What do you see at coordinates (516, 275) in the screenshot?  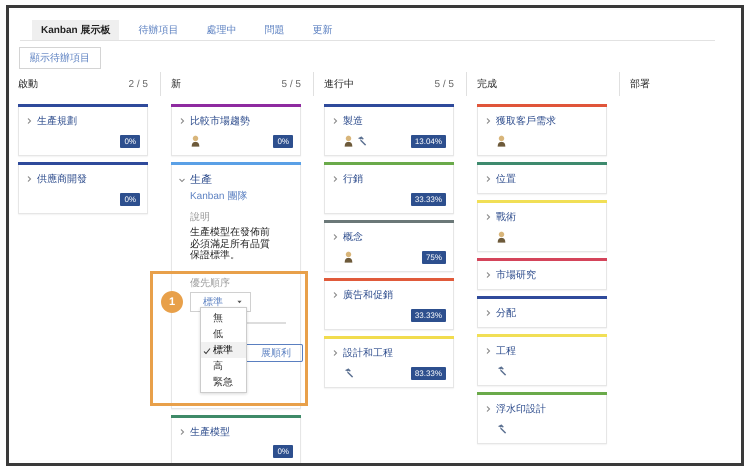 I see `card-title: 市場研究` at bounding box center [516, 275].